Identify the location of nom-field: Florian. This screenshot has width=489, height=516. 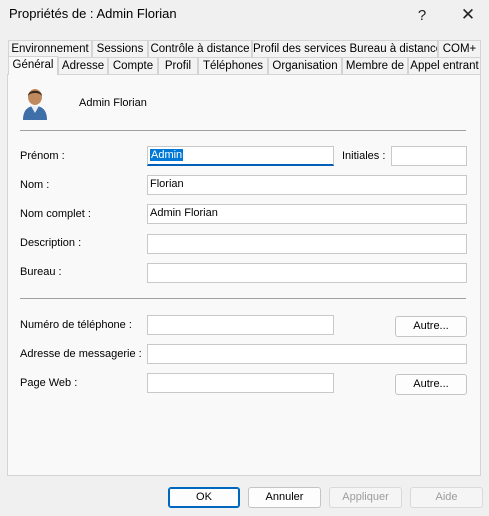
(307, 185).